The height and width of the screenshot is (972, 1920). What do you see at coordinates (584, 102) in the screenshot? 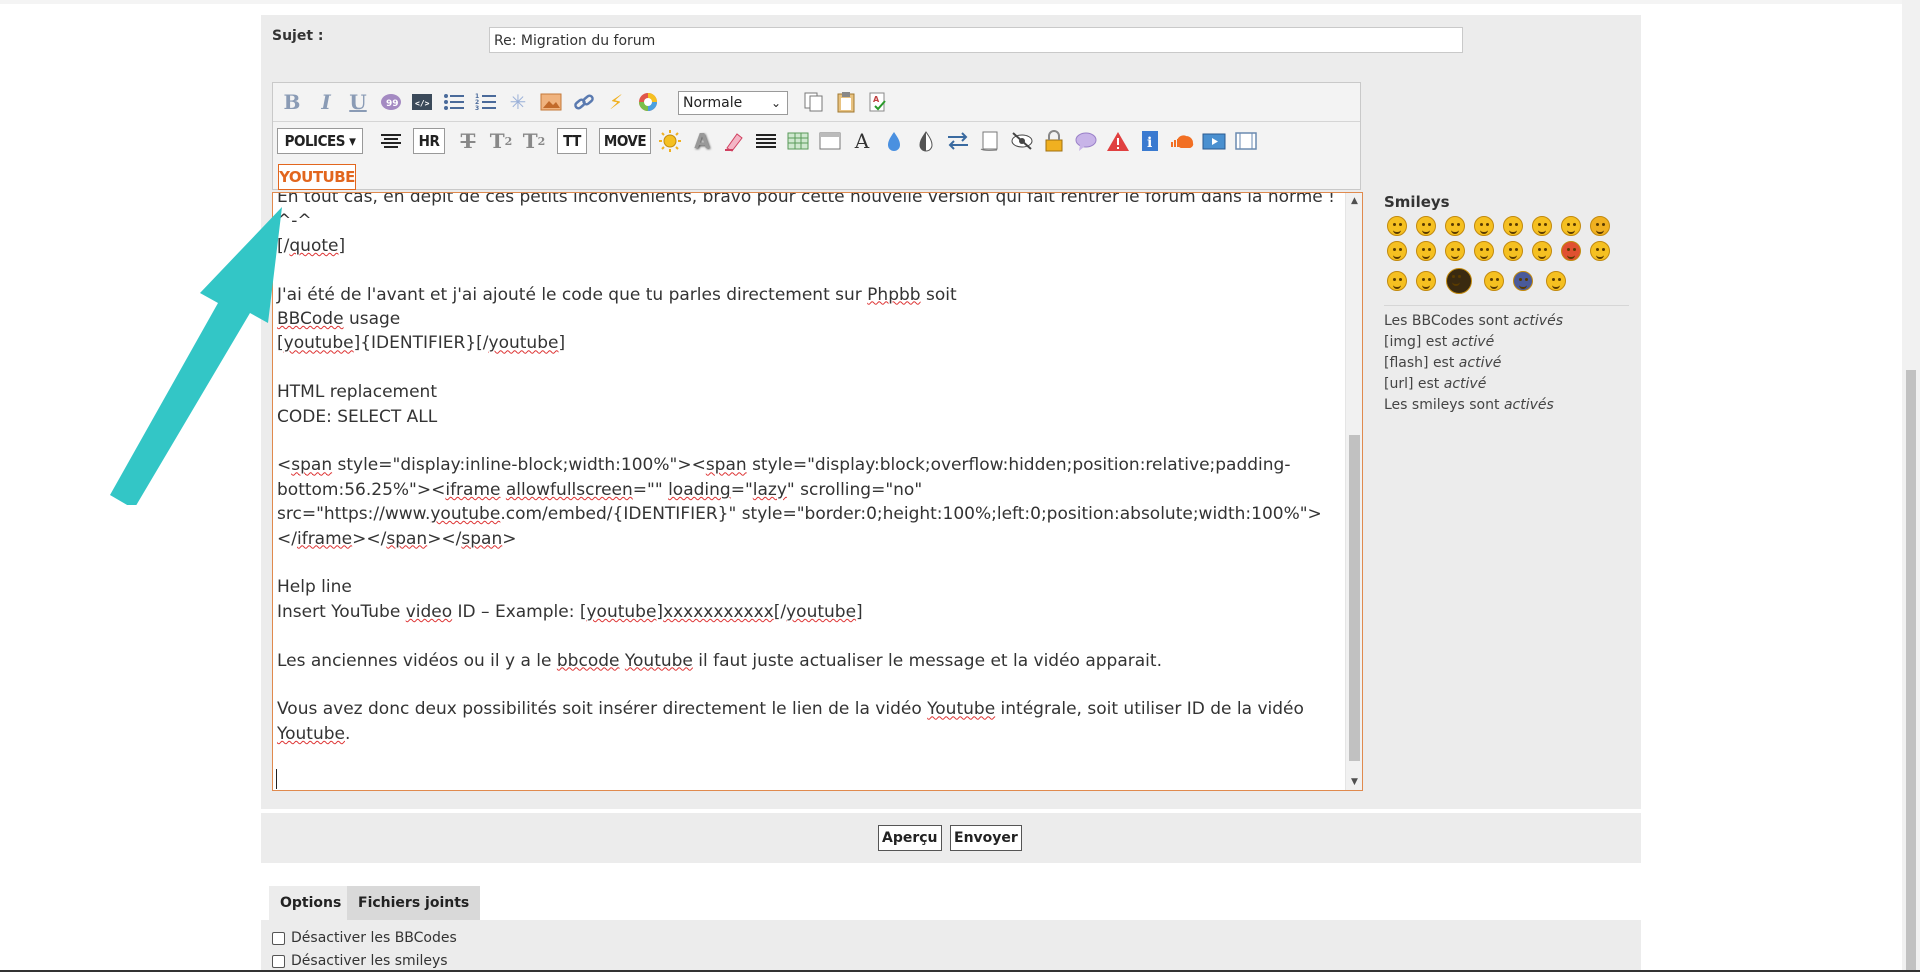
I see `link-icon` at bounding box center [584, 102].